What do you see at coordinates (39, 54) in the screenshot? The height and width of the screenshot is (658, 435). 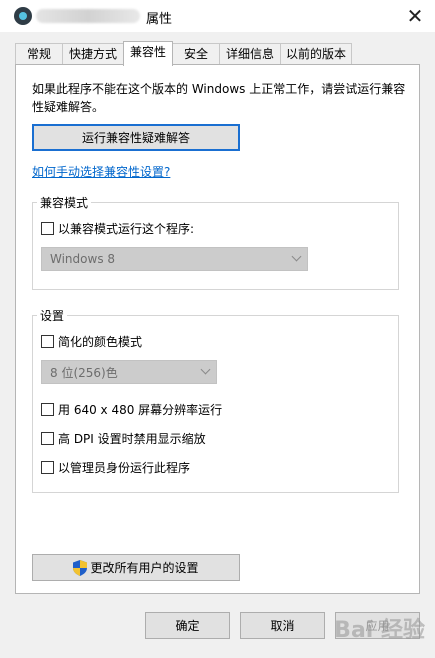 I see `tab-general: 常规` at bounding box center [39, 54].